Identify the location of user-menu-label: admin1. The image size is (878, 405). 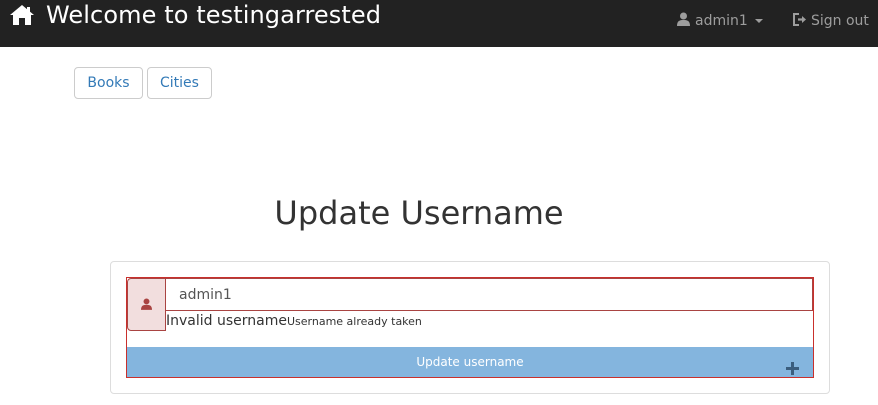
(721, 21).